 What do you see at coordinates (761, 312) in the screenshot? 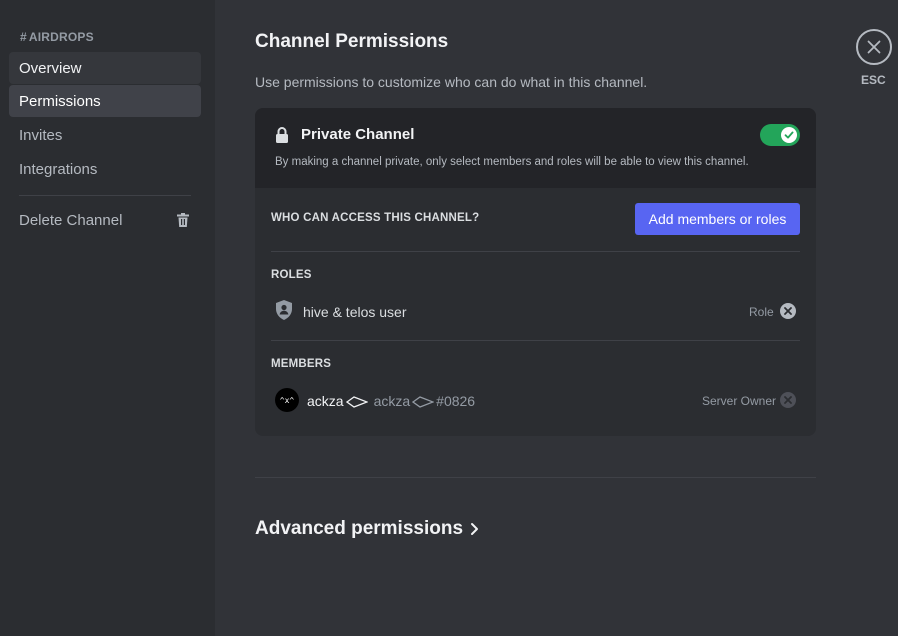
I see `role-tag: Role` at bounding box center [761, 312].